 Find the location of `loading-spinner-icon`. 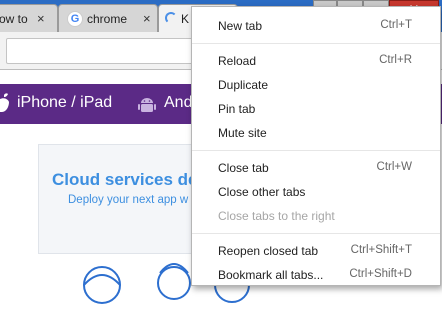

loading-spinner-icon is located at coordinates (171, 18).